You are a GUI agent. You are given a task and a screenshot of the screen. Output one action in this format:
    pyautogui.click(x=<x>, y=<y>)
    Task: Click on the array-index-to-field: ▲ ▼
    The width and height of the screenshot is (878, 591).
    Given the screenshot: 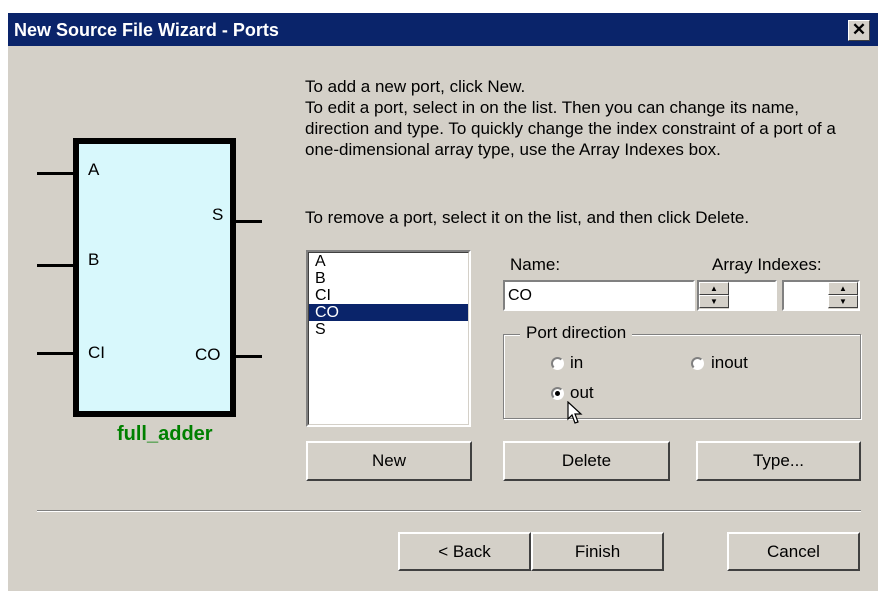 What is the action you would take?
    pyautogui.click(x=821, y=295)
    